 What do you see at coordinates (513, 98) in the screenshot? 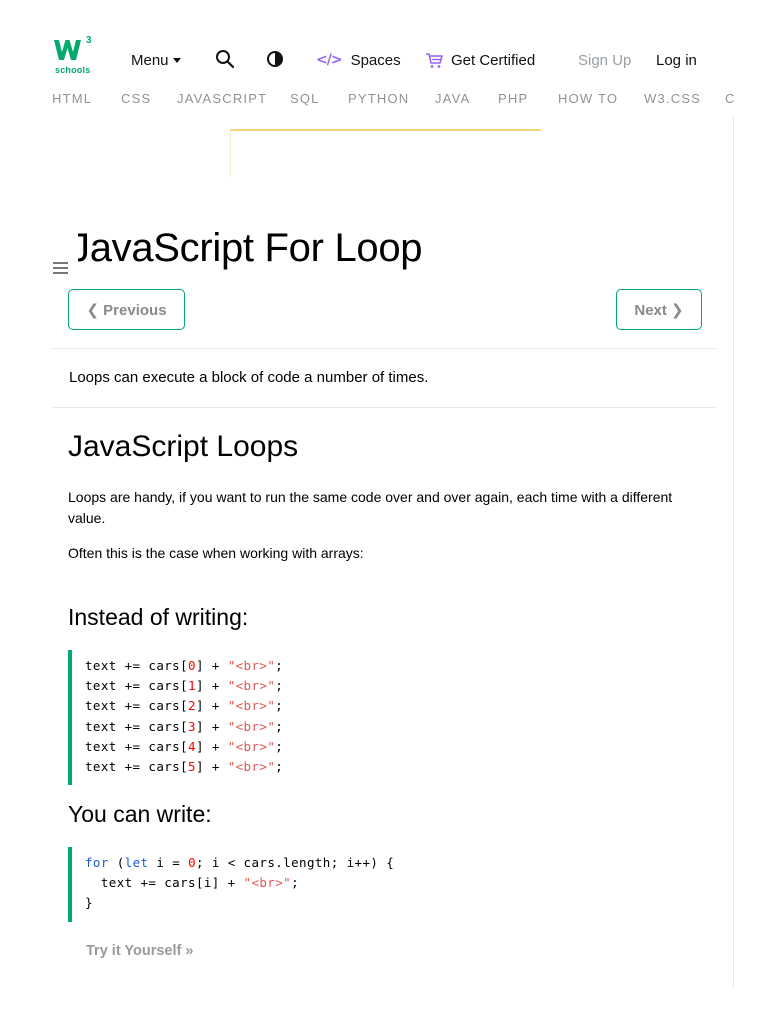
I see `subnav-item-php: PHP` at bounding box center [513, 98].